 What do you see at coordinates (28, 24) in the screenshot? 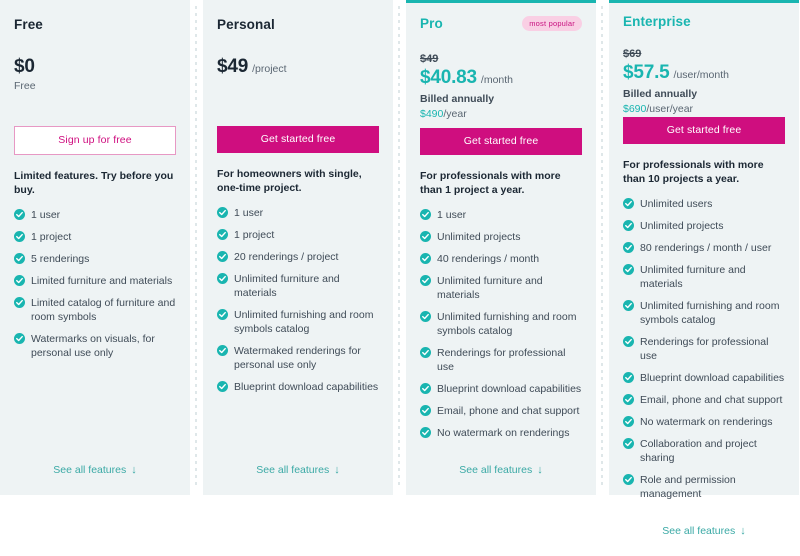
I see `plan-name-free: Free` at bounding box center [28, 24].